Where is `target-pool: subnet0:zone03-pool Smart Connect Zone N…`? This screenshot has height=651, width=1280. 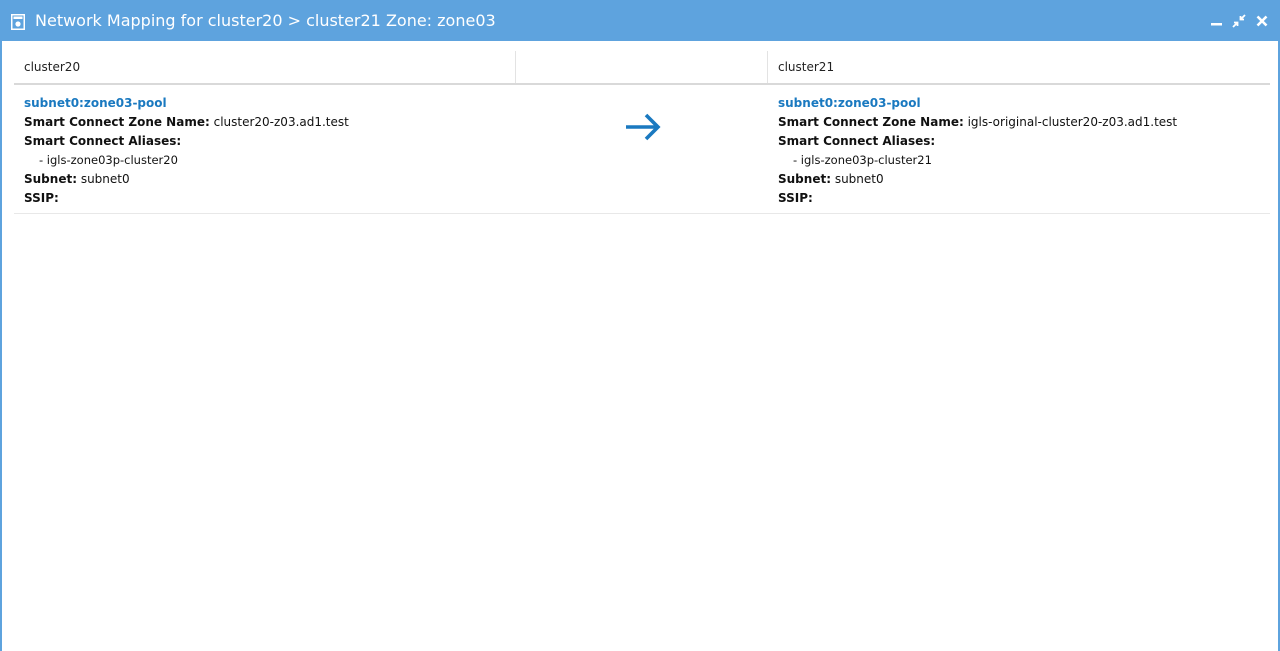
target-pool: subnet0:zone03-pool Smart Connect Zone N… is located at coordinates (1018, 151).